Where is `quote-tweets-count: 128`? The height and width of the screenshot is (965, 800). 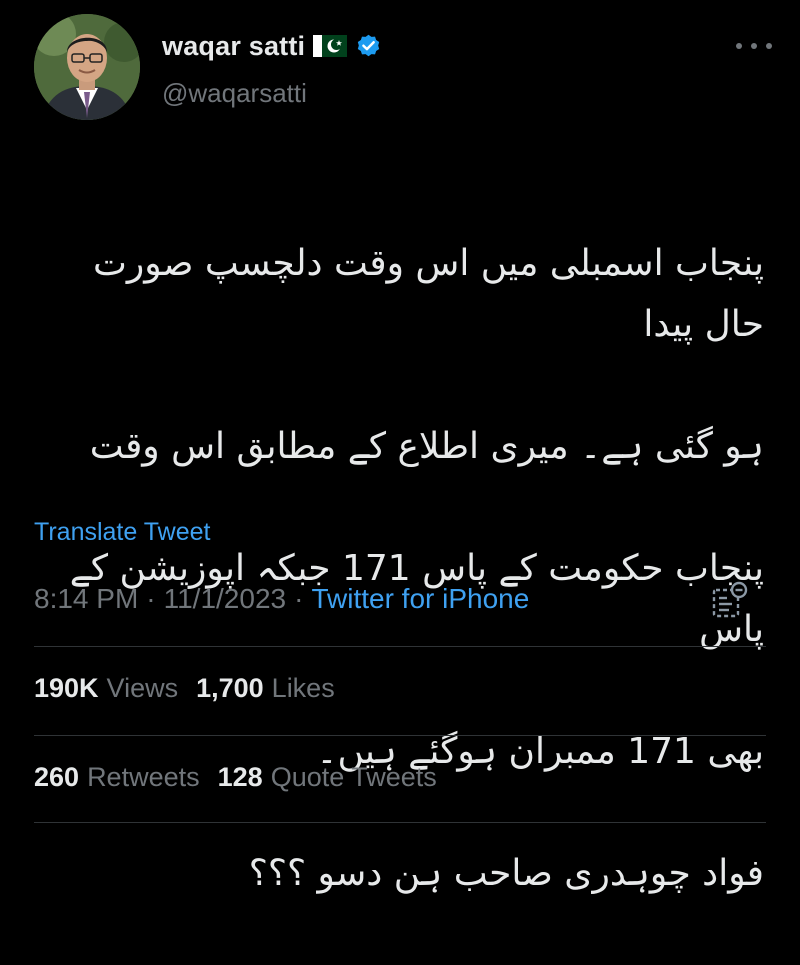 quote-tweets-count: 128 is located at coordinates (240, 777).